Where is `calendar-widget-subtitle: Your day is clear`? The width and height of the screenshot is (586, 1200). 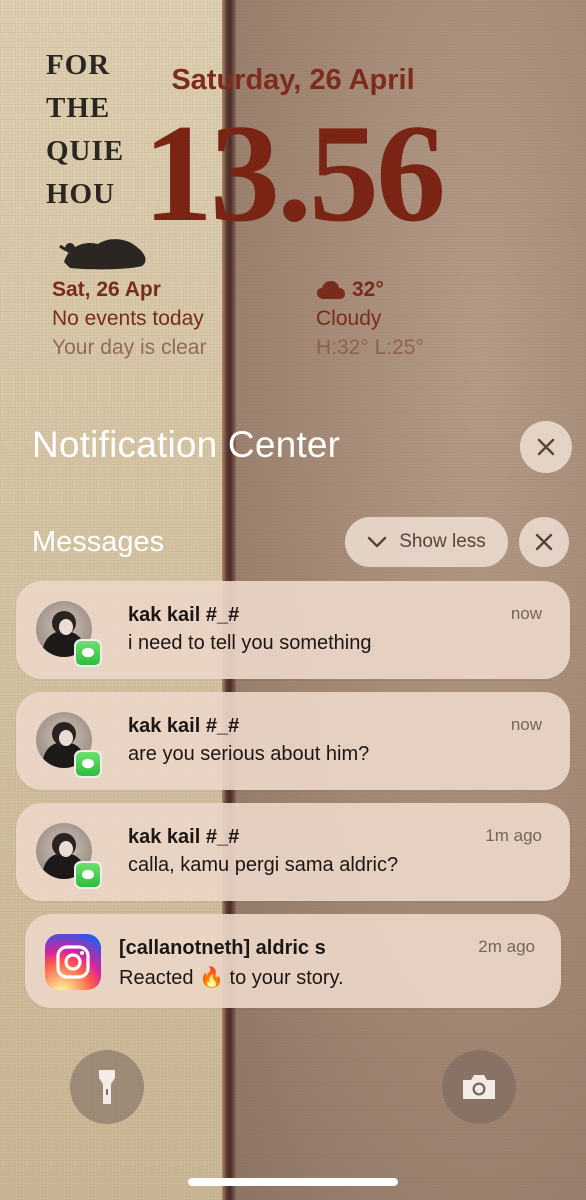
calendar-widget-subtitle: Your day is clear is located at coordinates (129, 347).